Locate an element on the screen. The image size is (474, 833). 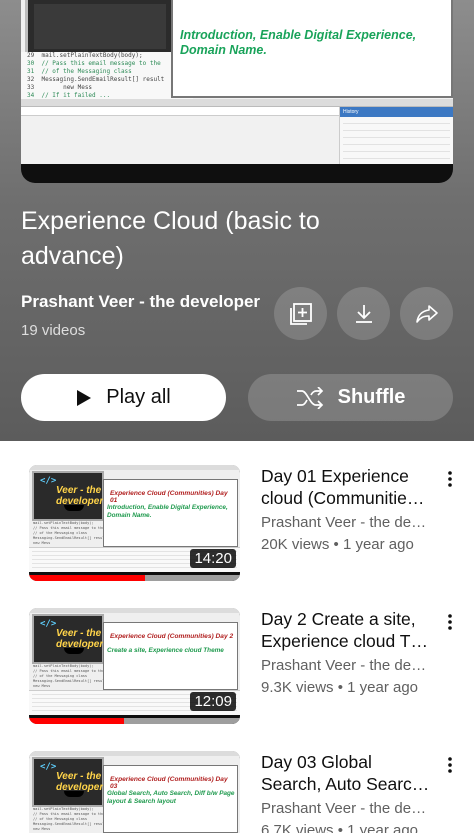
thumbnail-history-panel: History is located at coordinates (396, 135).